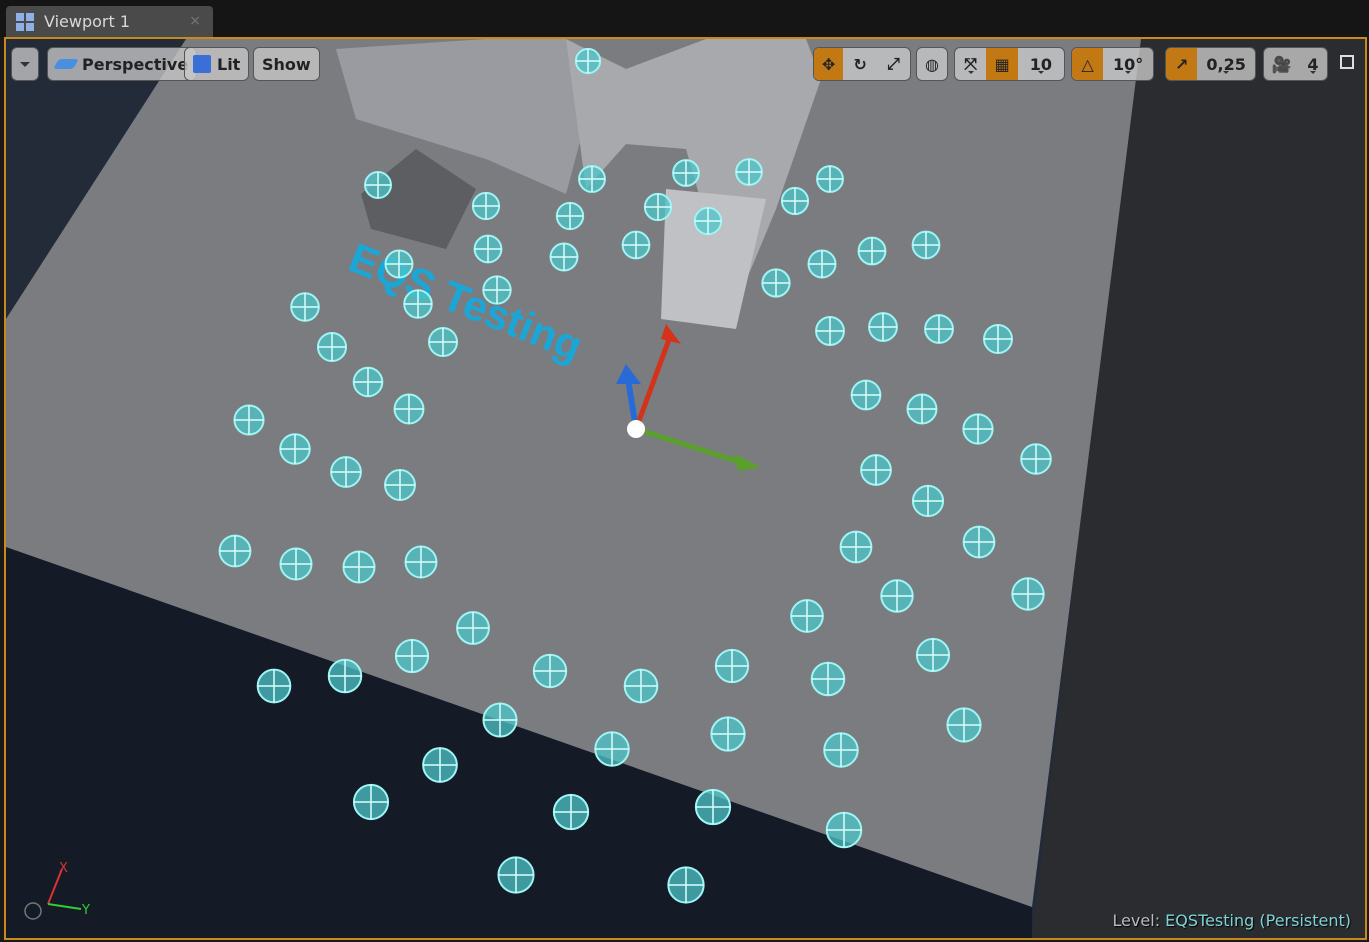  I want to click on perspective-icon, so click(66, 64).